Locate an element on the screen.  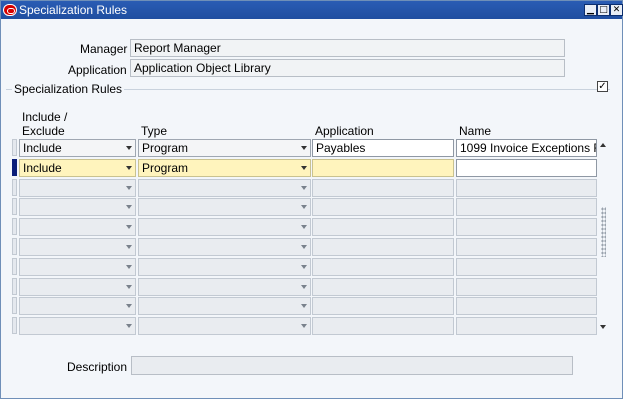
maximize-icon: □ is located at coordinates (603, 10).